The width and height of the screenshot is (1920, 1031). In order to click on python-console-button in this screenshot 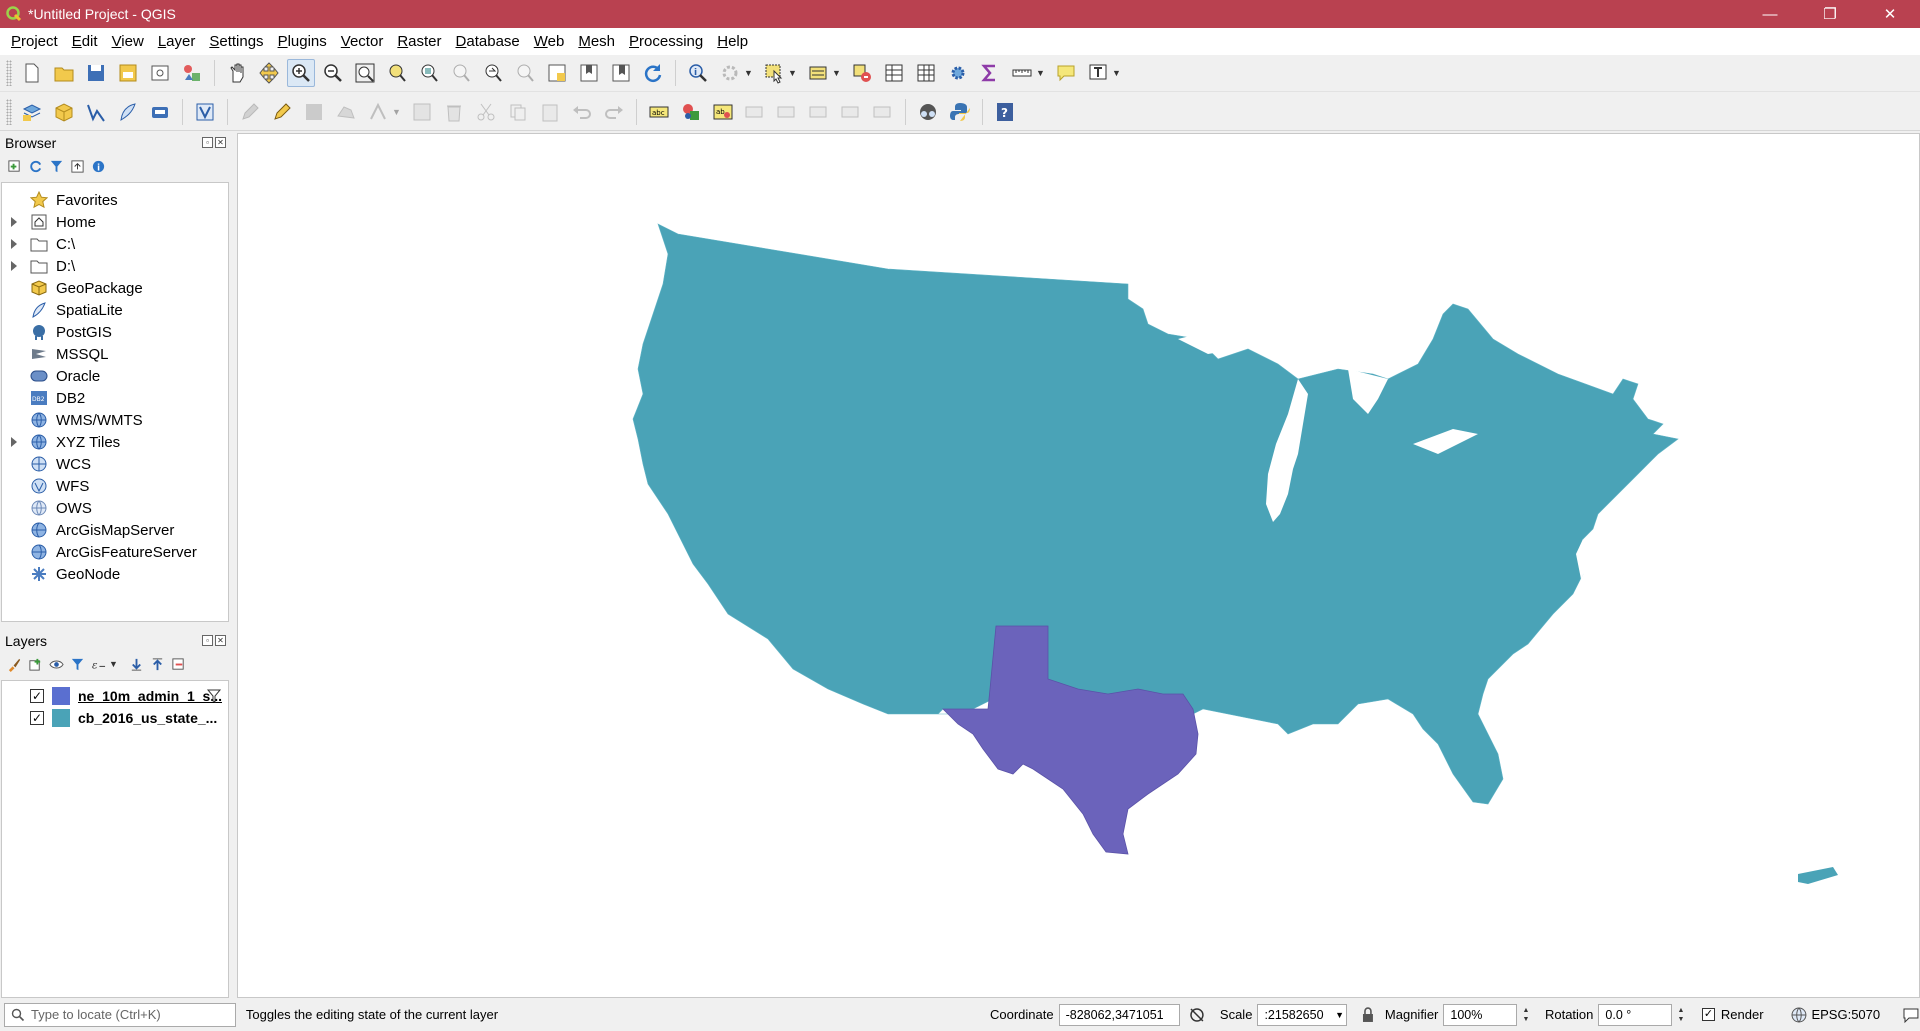, I will do `click(960, 112)`.